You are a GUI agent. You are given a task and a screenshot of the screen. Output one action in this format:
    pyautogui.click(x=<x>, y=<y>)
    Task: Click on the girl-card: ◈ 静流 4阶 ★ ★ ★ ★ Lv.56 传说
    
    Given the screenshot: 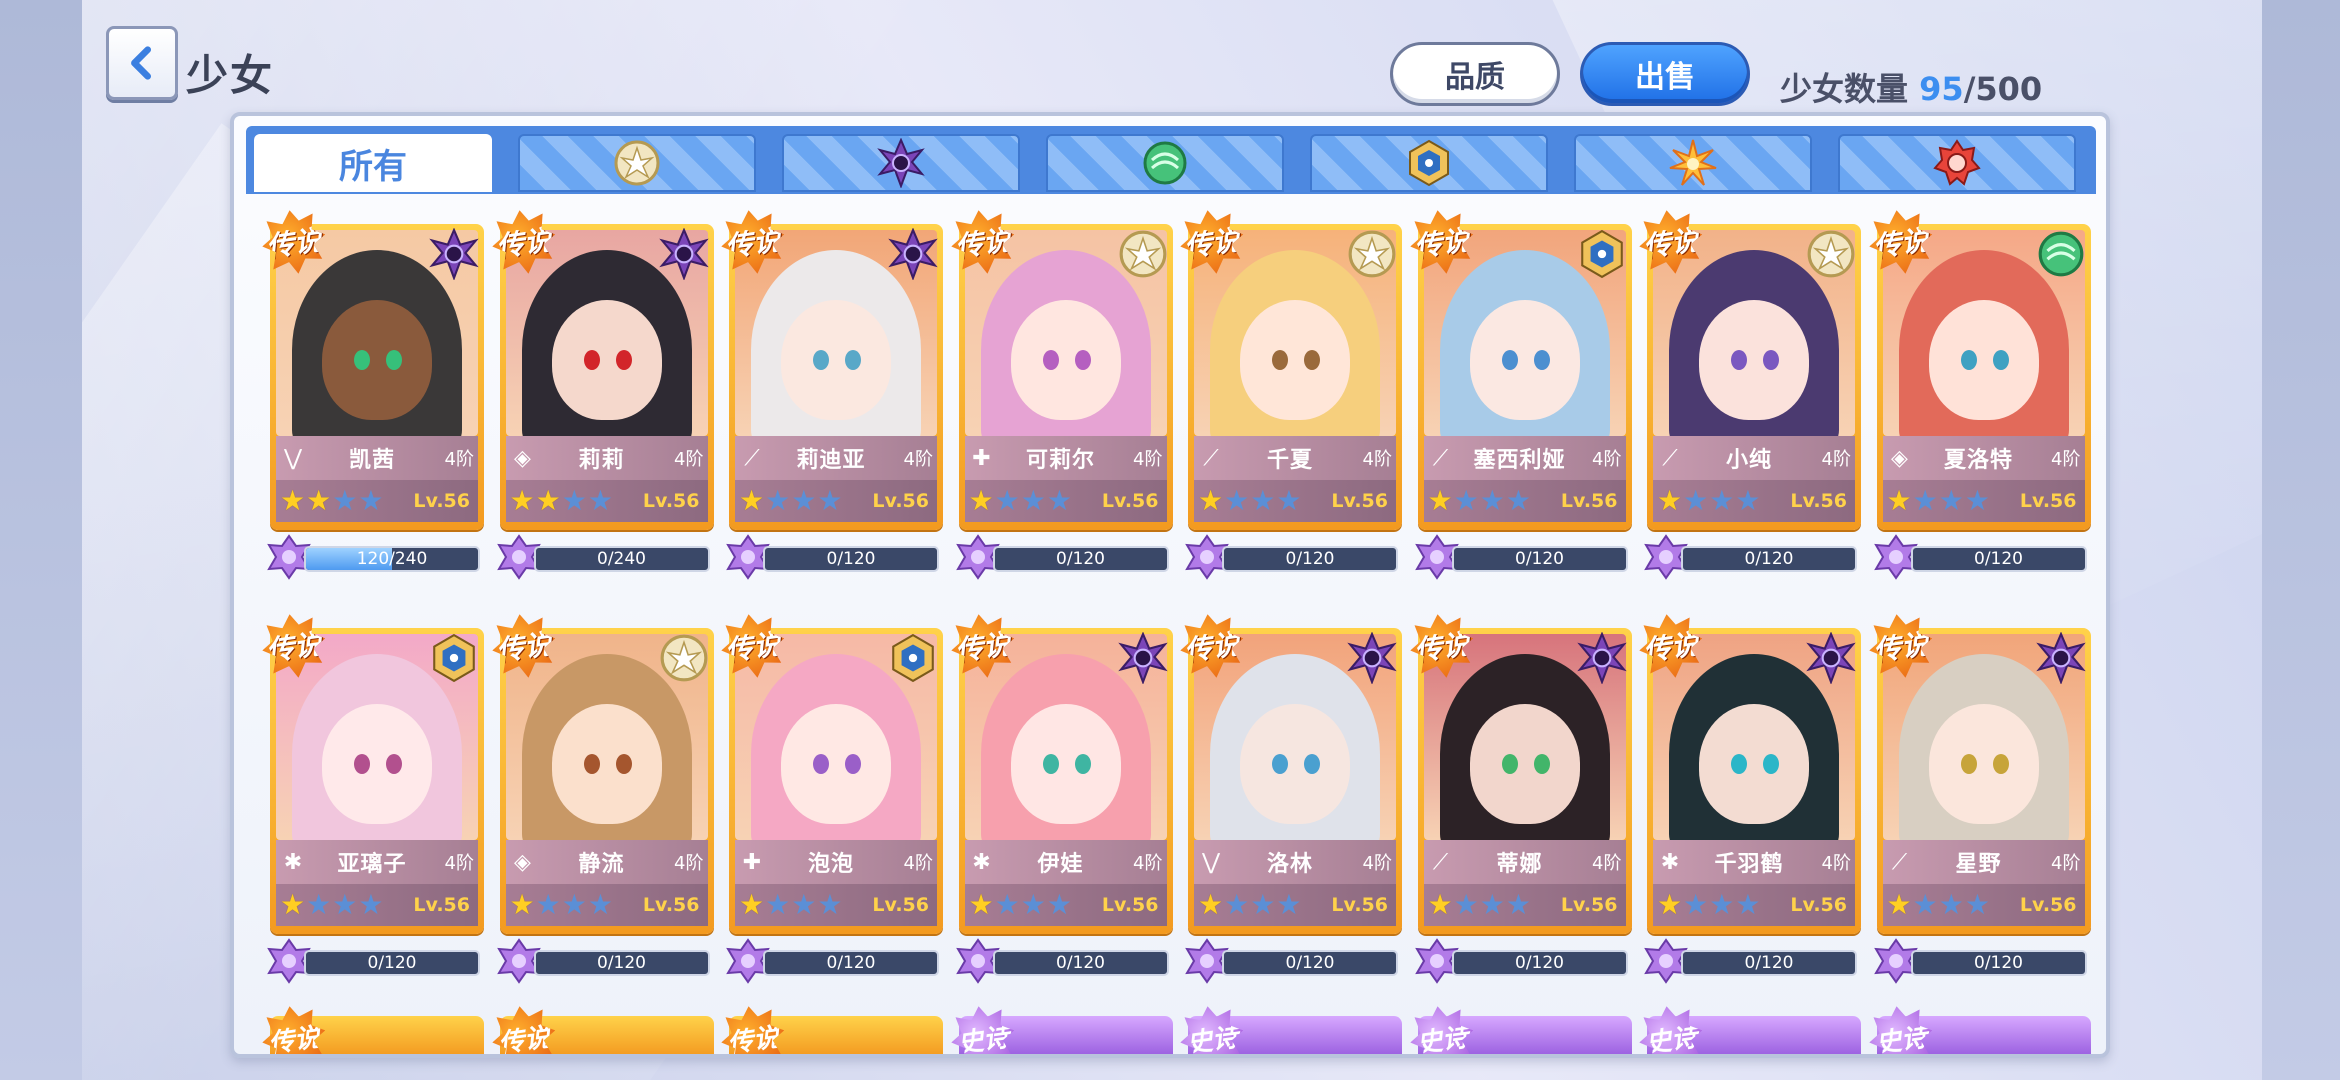 What is the action you would take?
    pyautogui.click(x=607, y=781)
    